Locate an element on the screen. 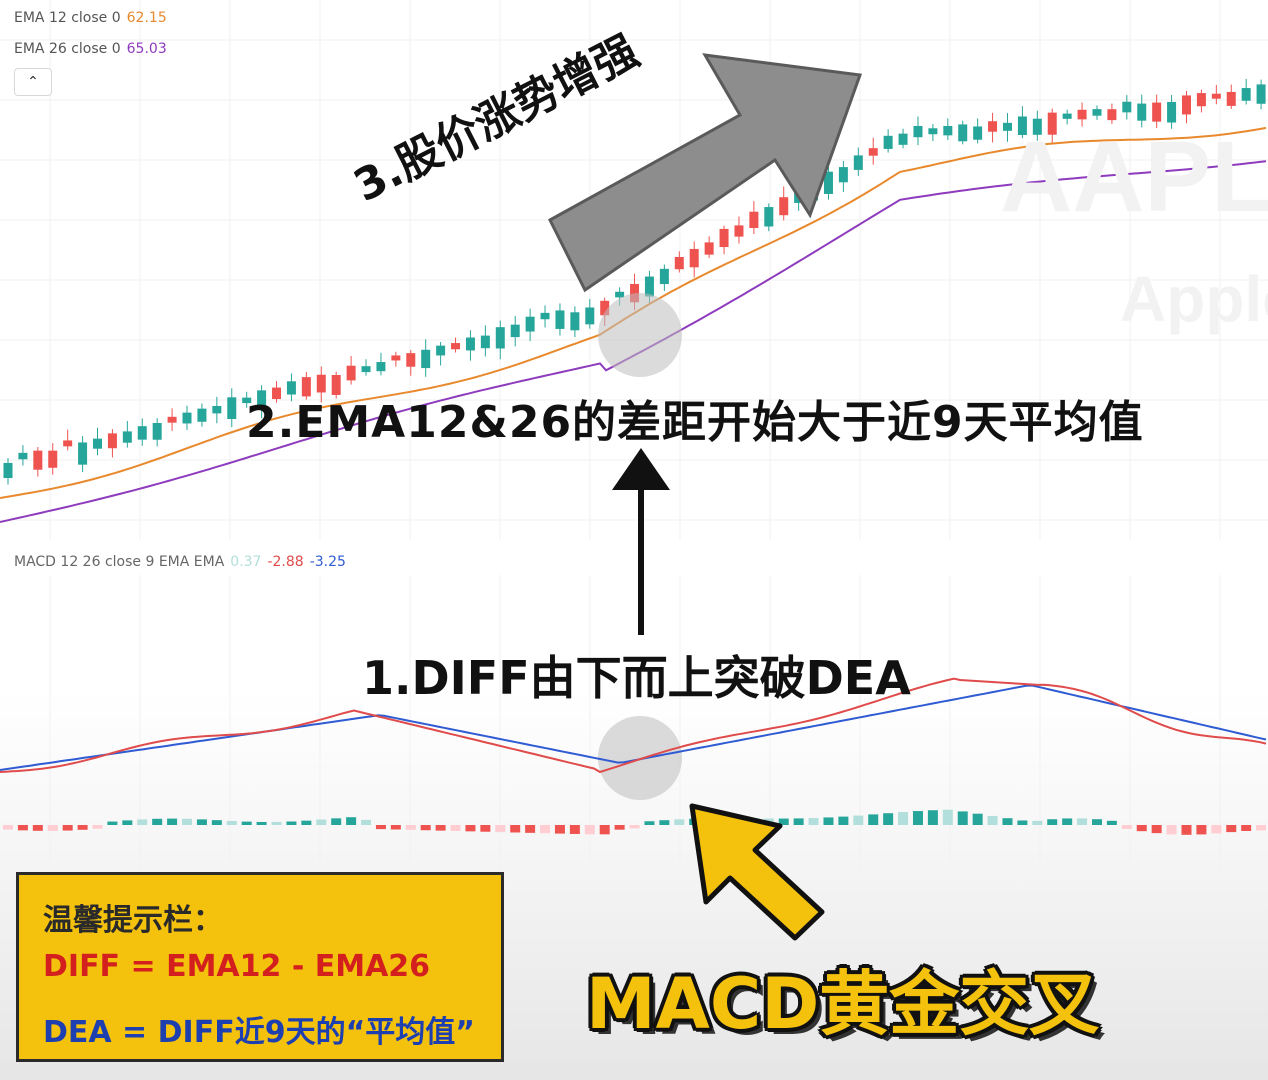  watermark-ticker: AAPL is located at coordinates (1134, 177).